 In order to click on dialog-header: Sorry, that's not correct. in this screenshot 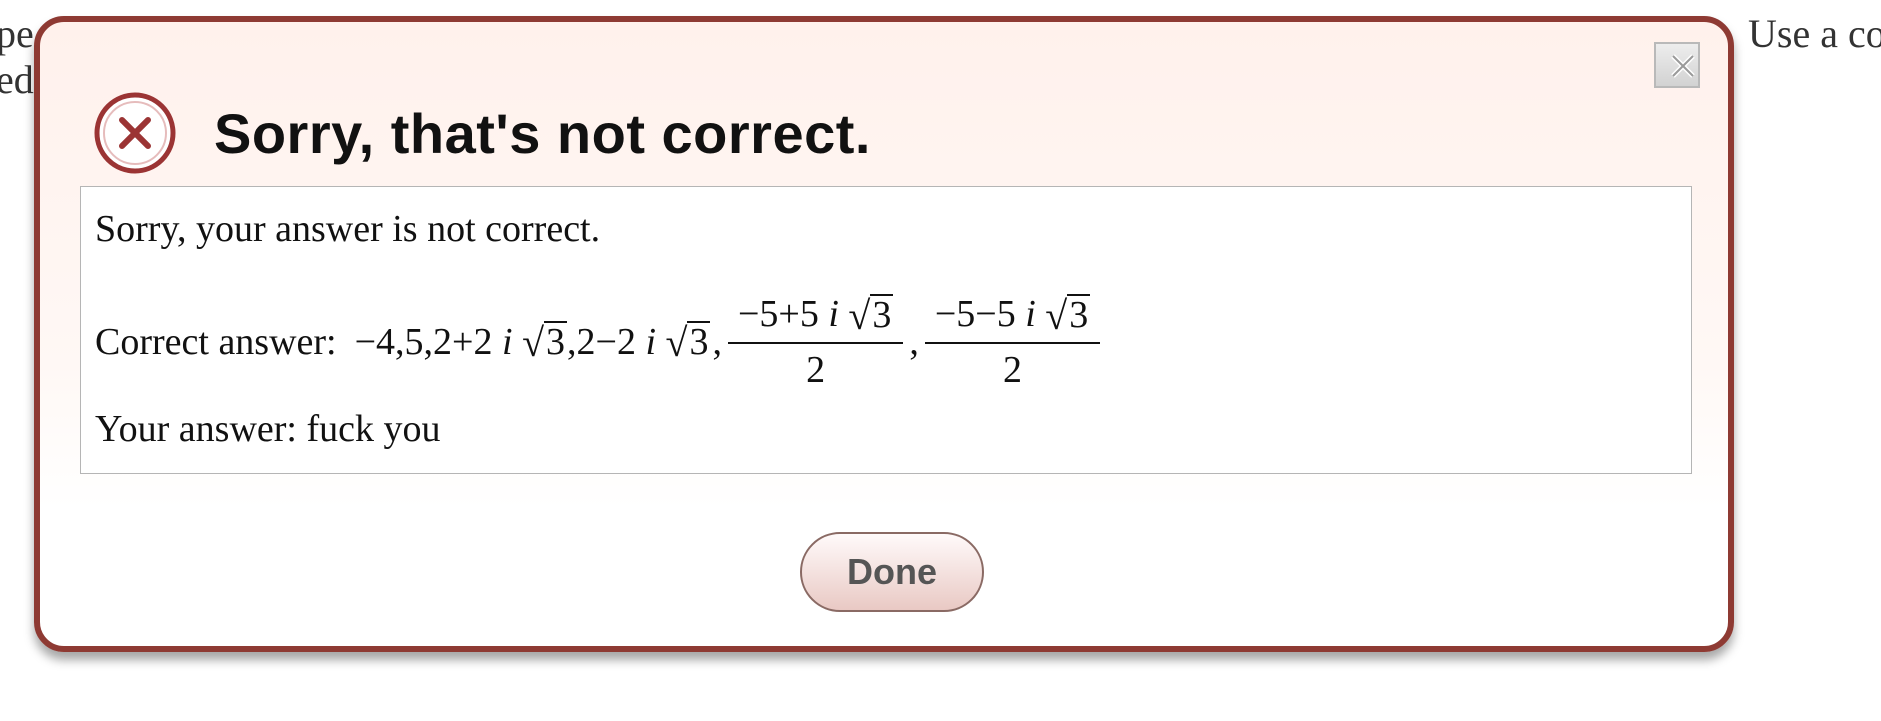, I will do `click(481, 133)`.